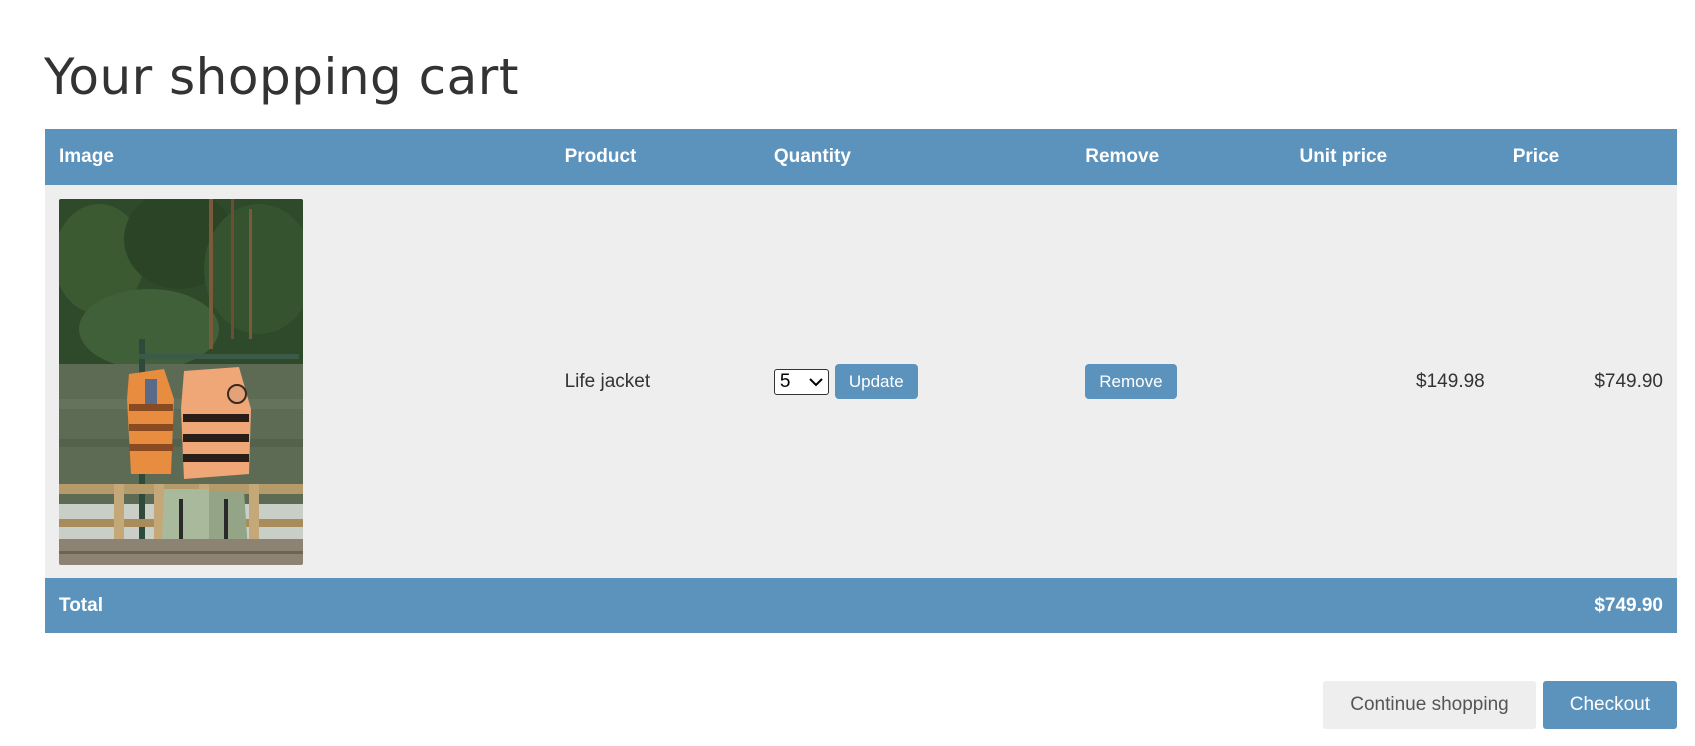  What do you see at coordinates (1609, 705) in the screenshot?
I see `checkout-button: Checkout` at bounding box center [1609, 705].